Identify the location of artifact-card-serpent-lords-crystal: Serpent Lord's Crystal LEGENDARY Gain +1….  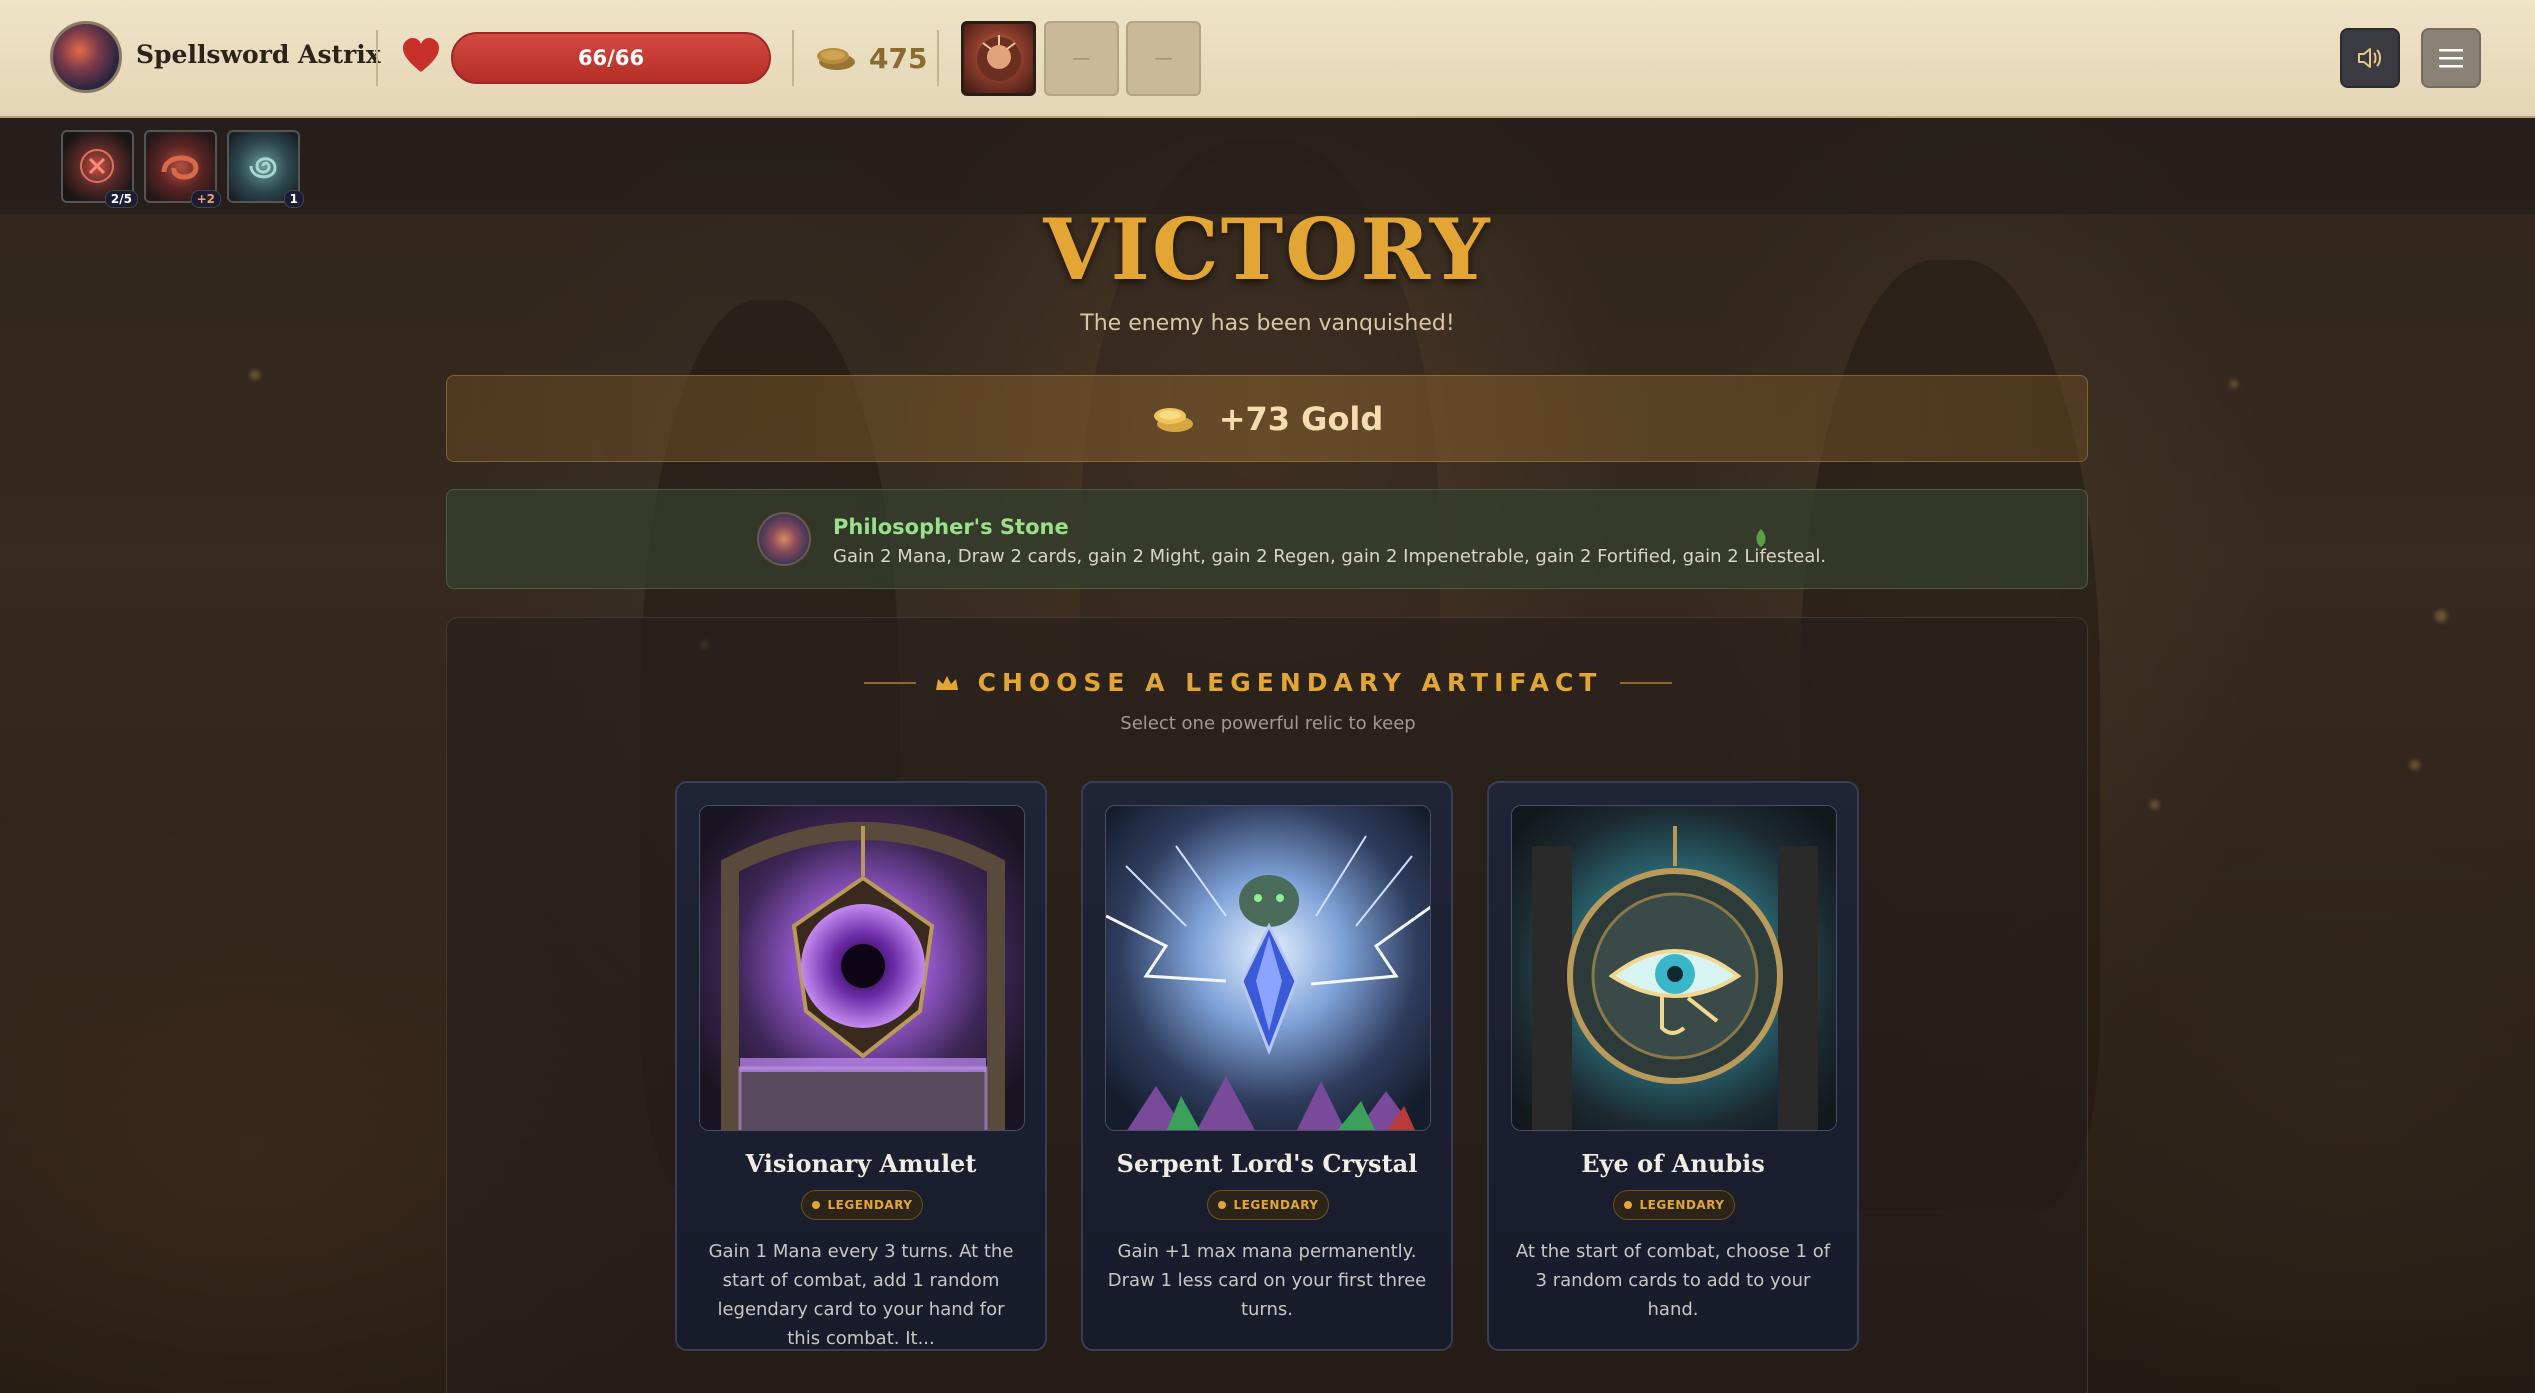
(1267, 1066).